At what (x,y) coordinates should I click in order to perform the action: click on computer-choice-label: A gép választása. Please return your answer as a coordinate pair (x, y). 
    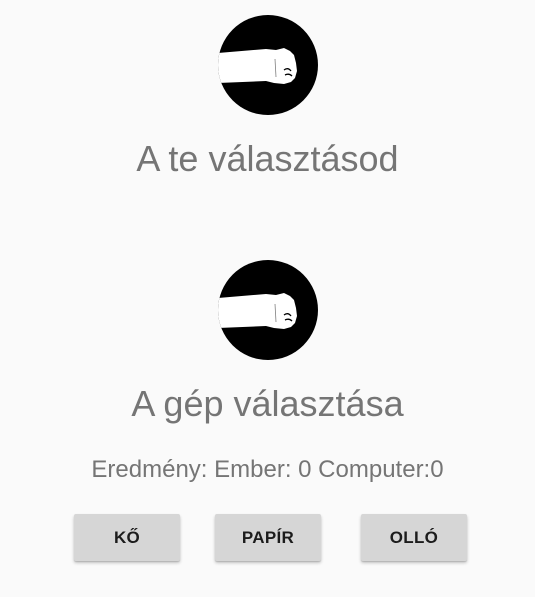
    Looking at the image, I should click on (267, 403).